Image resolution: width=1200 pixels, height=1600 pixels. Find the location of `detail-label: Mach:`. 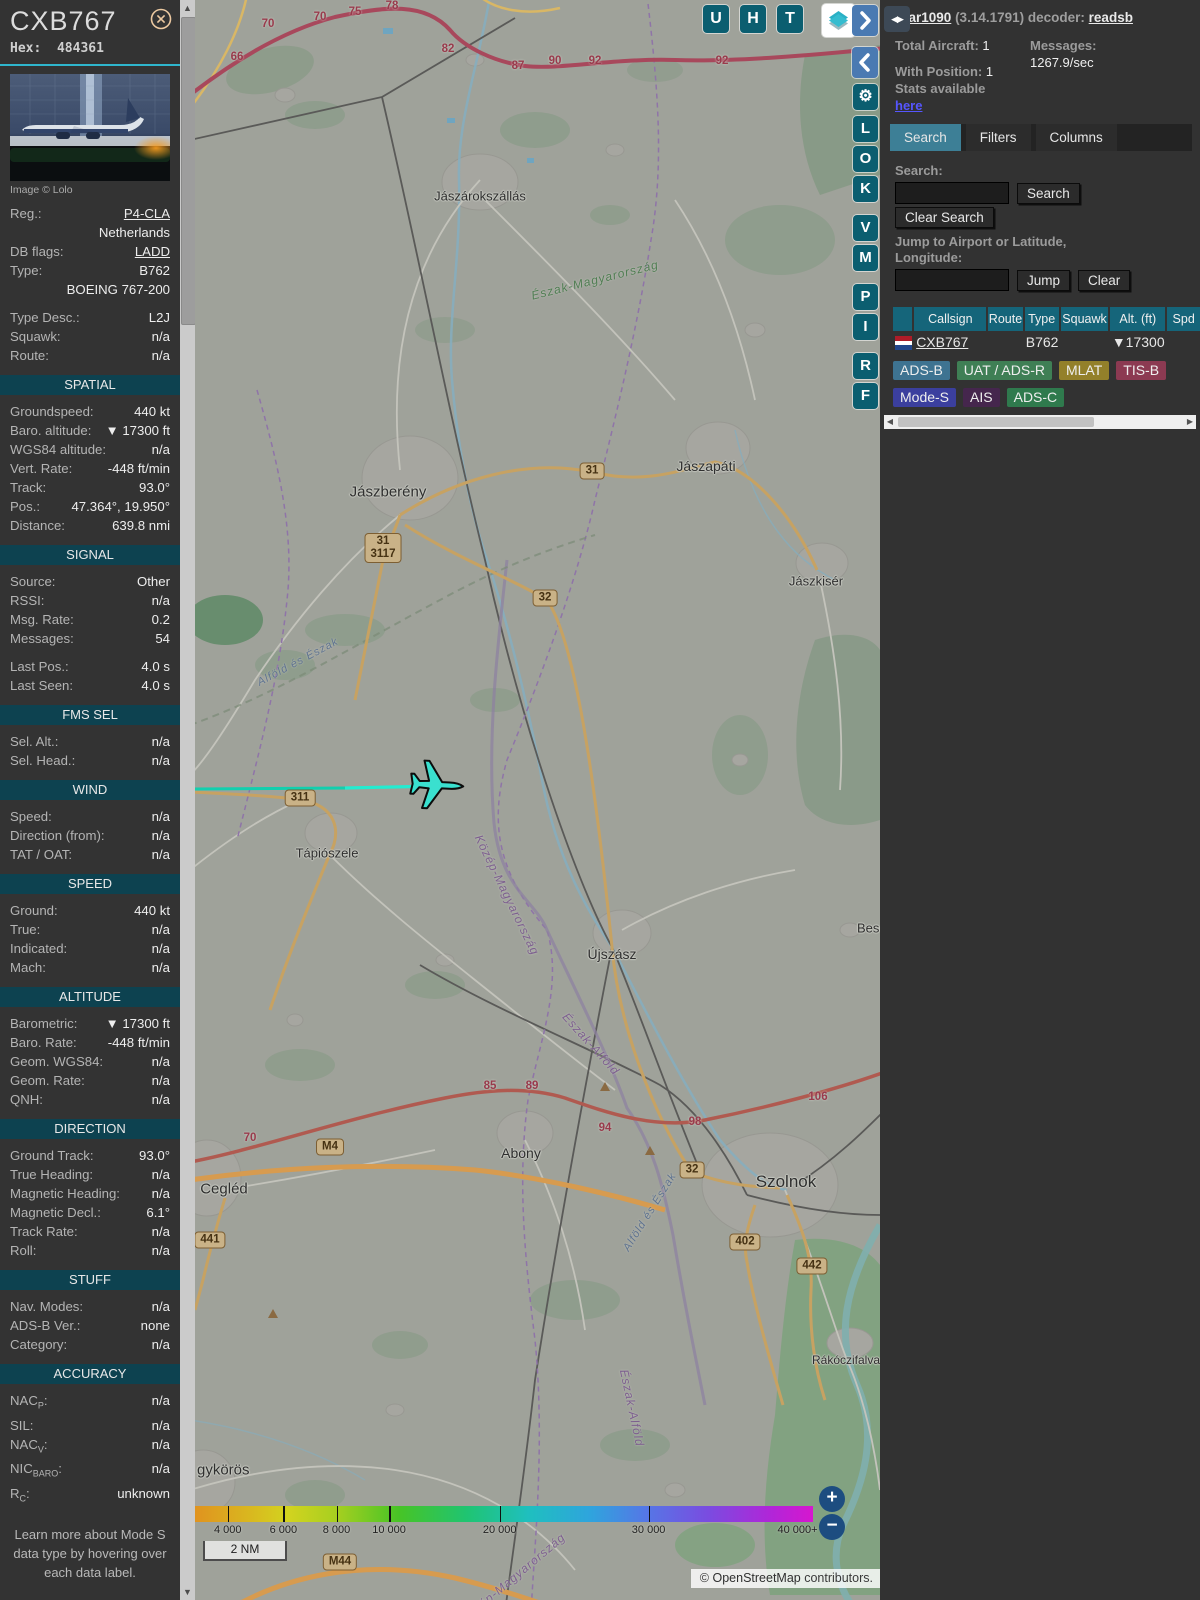

detail-label: Mach: is located at coordinates (28, 967).